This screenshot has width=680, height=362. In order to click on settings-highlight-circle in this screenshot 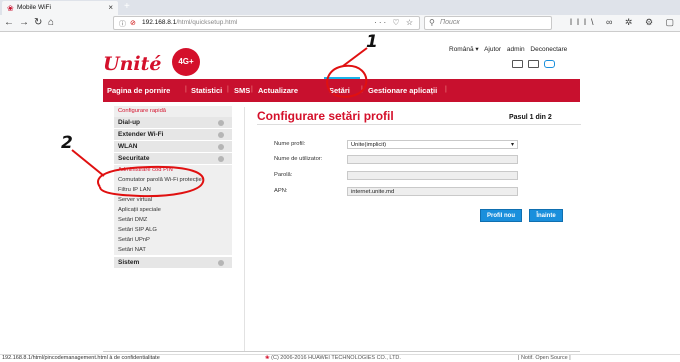, I will do `click(347, 81)`.